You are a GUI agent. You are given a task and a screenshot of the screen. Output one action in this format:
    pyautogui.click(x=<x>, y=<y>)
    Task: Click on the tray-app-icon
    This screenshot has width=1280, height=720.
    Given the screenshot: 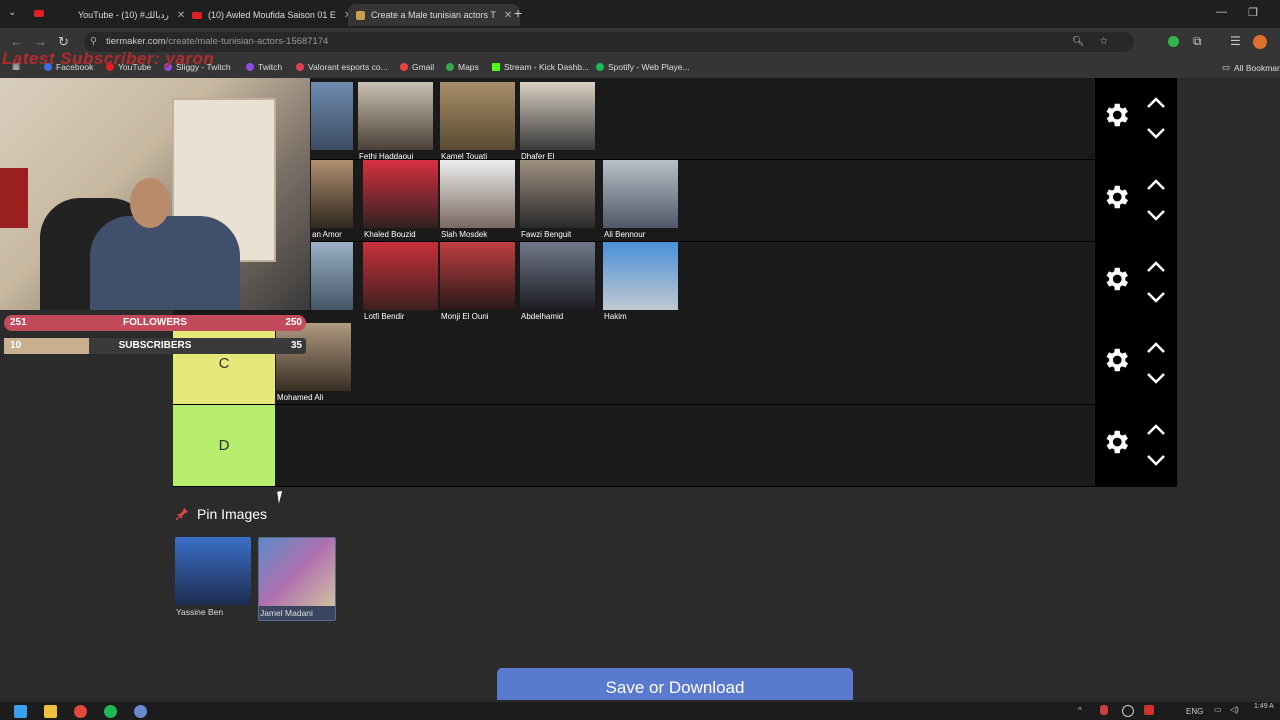 What is the action you would take?
    pyautogui.click(x=1128, y=711)
    